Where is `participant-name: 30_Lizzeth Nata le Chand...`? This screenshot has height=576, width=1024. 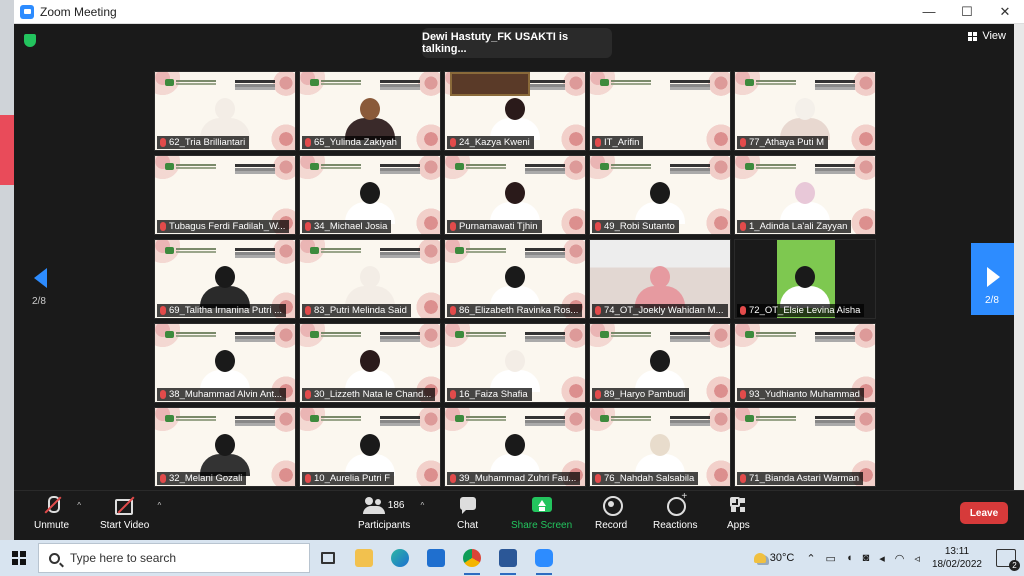
participant-name: 30_Lizzeth Nata le Chand... is located at coordinates (373, 394).